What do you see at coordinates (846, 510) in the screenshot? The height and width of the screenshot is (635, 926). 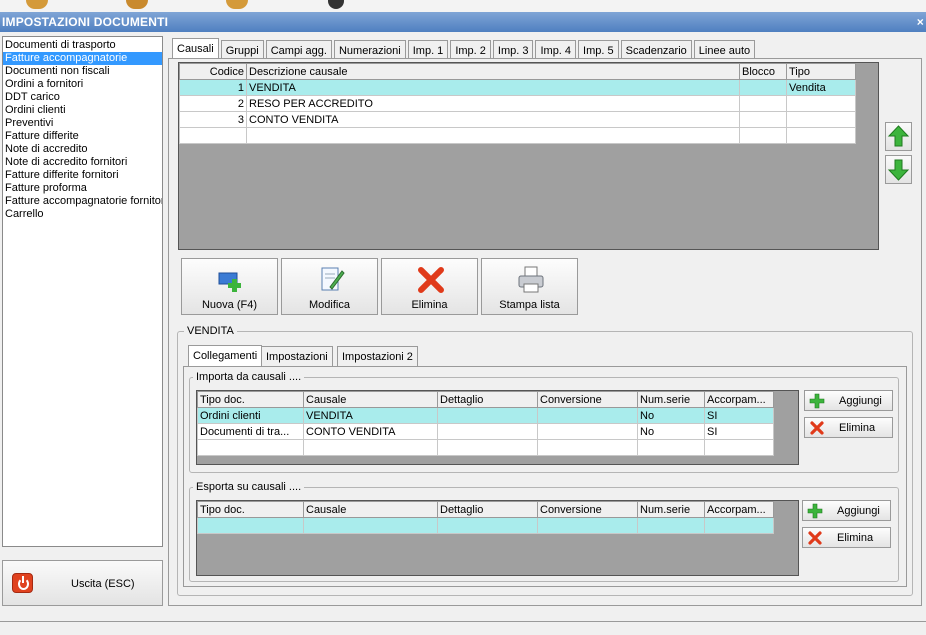 I see `export-add-button: Aggiungi` at bounding box center [846, 510].